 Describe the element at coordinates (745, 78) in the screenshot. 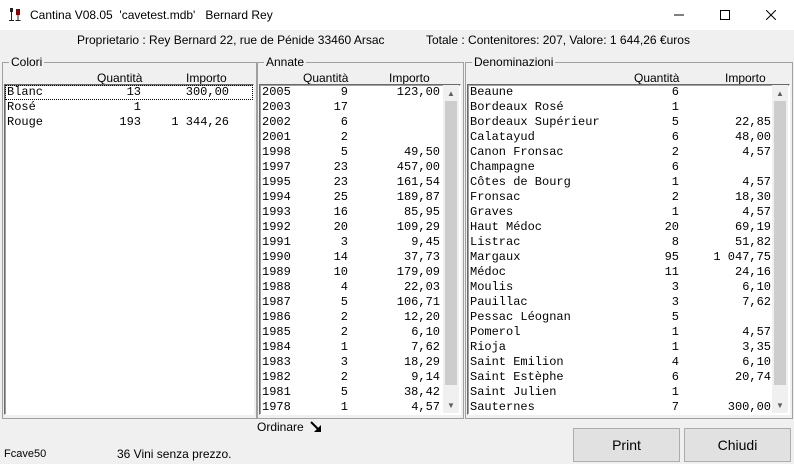

I see `denominazioni-amount-header: Importo` at that location.